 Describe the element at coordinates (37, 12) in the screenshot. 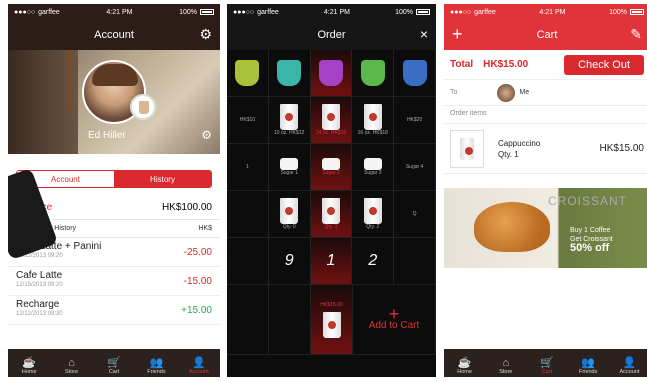

I see `carrier: ●●●○○ garffee` at that location.